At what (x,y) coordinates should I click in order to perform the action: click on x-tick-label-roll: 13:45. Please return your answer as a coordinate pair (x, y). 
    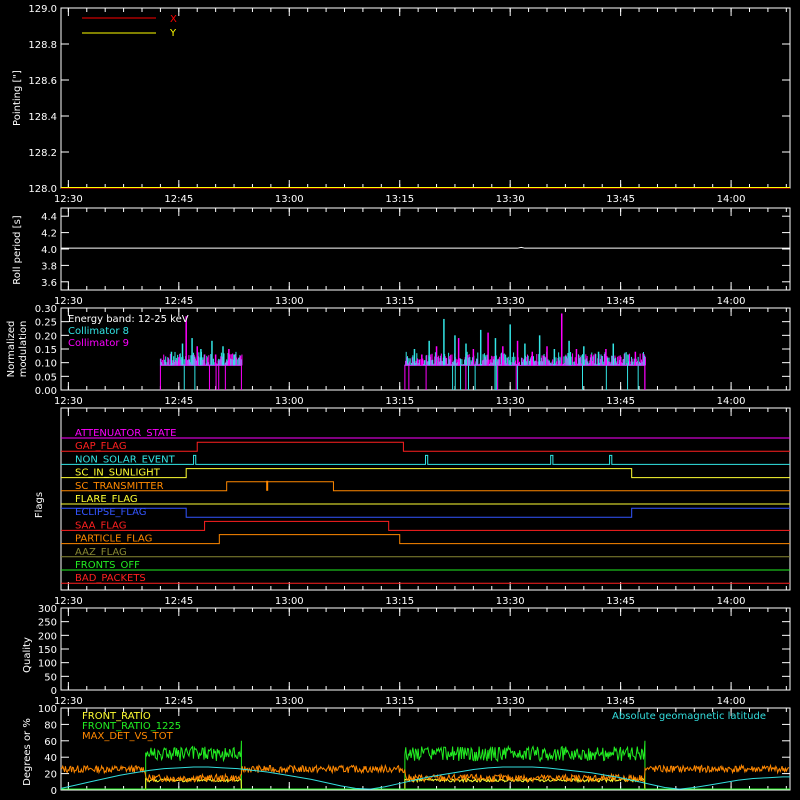
    Looking at the image, I should click on (620, 301).